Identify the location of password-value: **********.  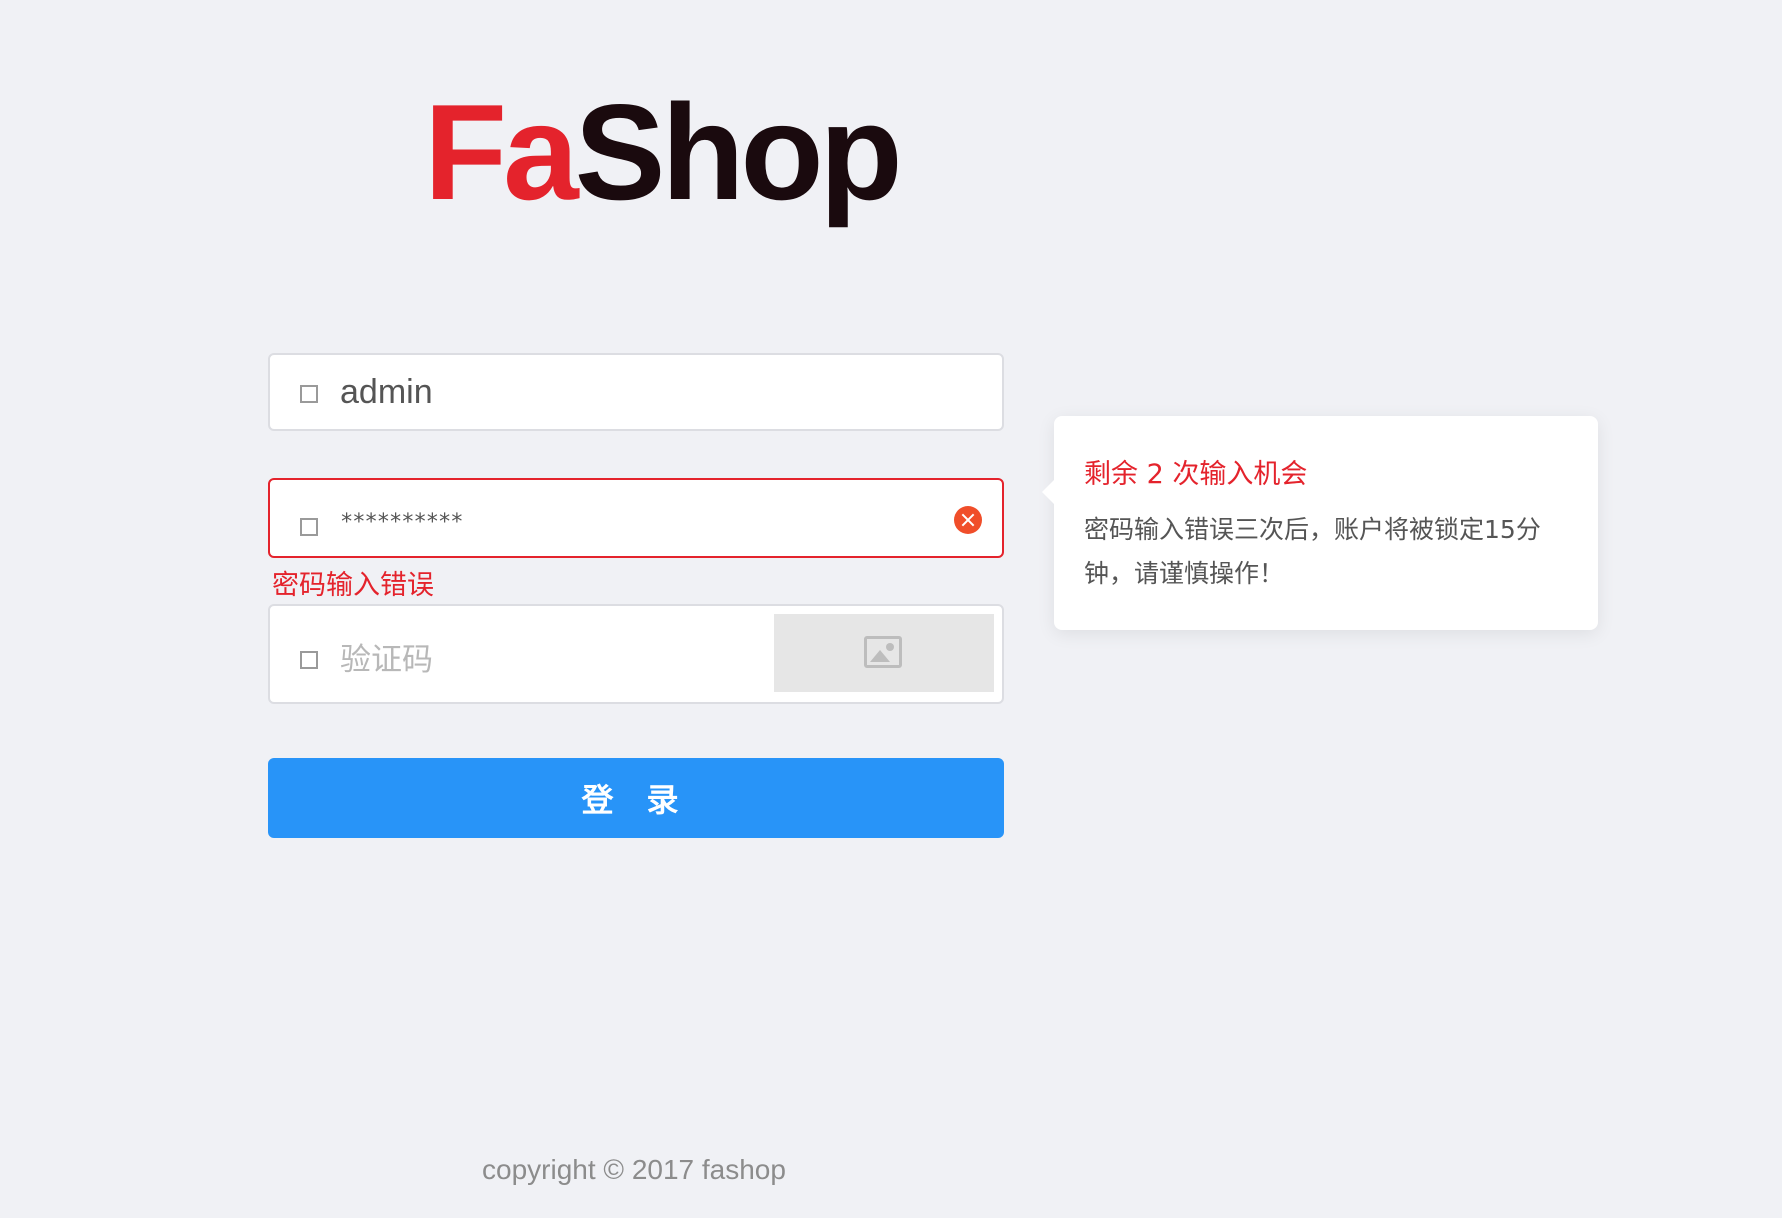
(401, 522).